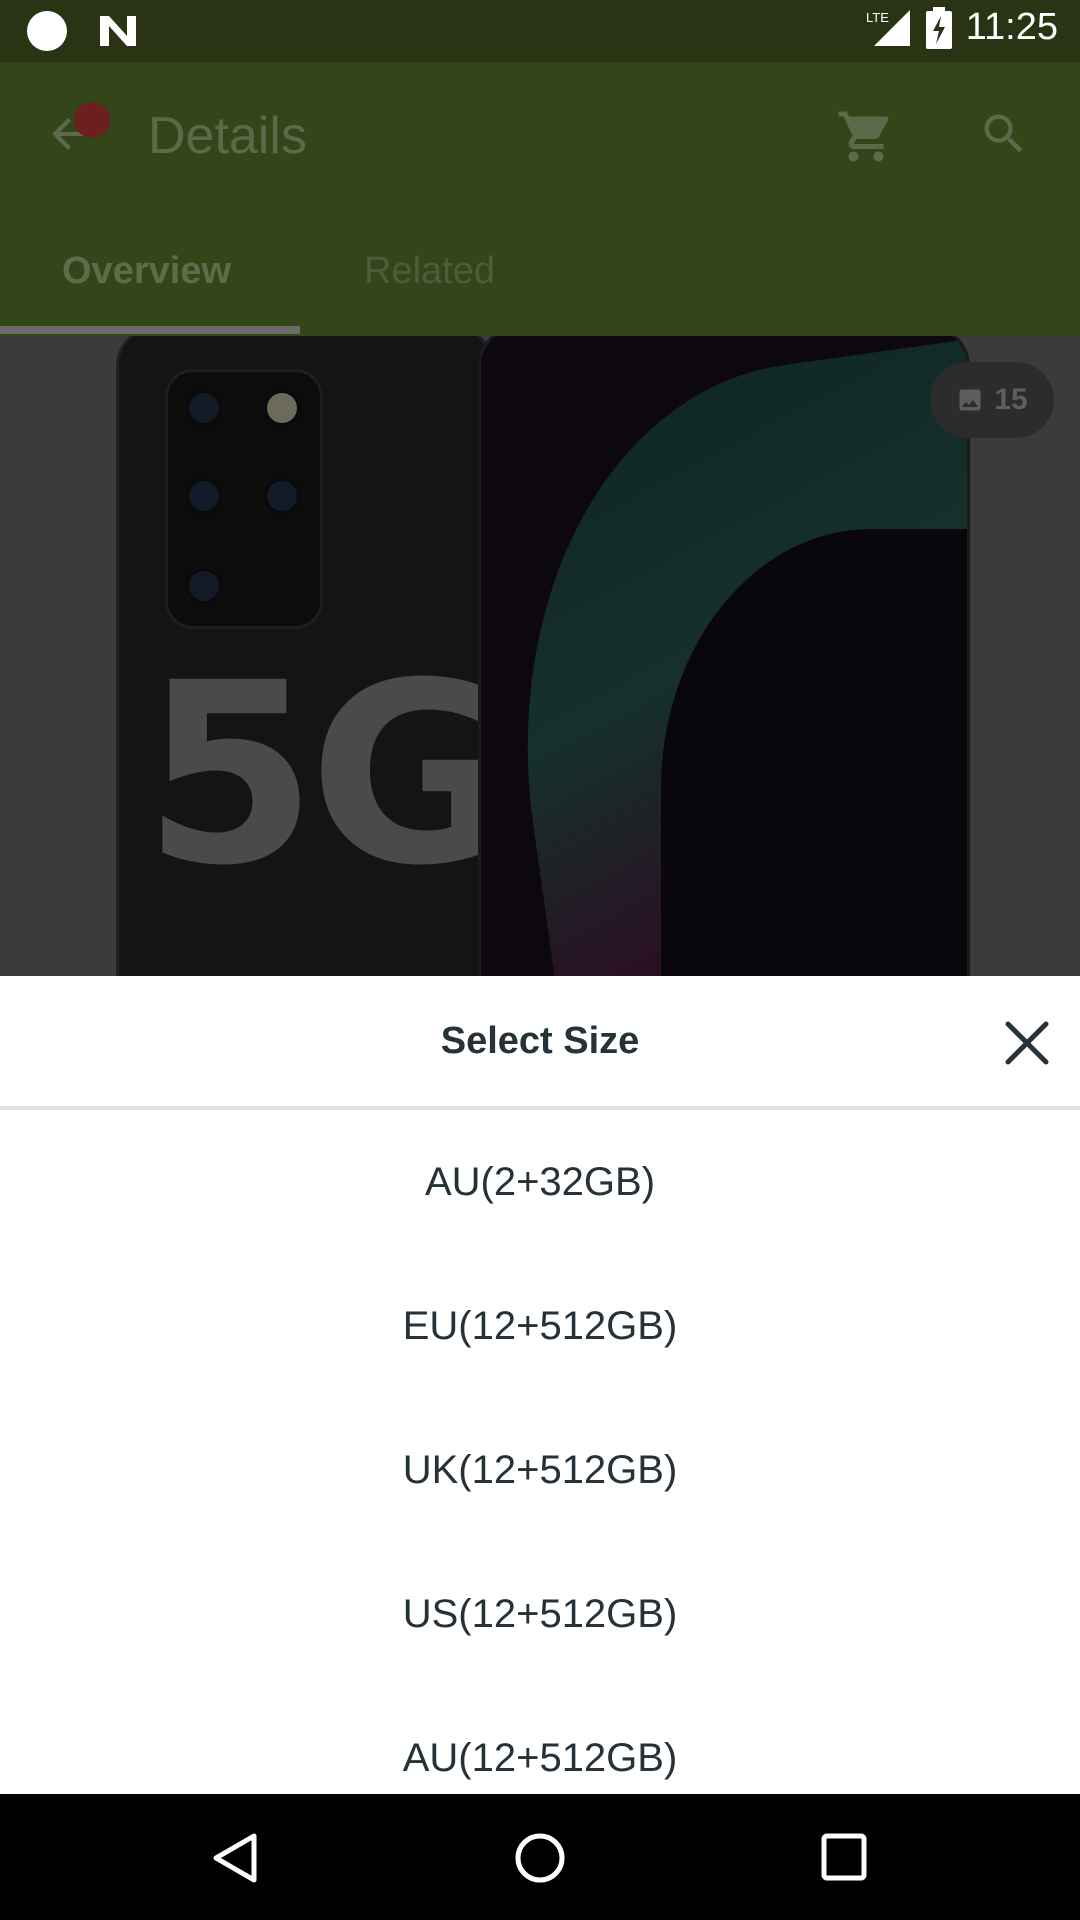 The height and width of the screenshot is (1920, 1080). What do you see at coordinates (1011, 27) in the screenshot?
I see `clock: 11:25` at bounding box center [1011, 27].